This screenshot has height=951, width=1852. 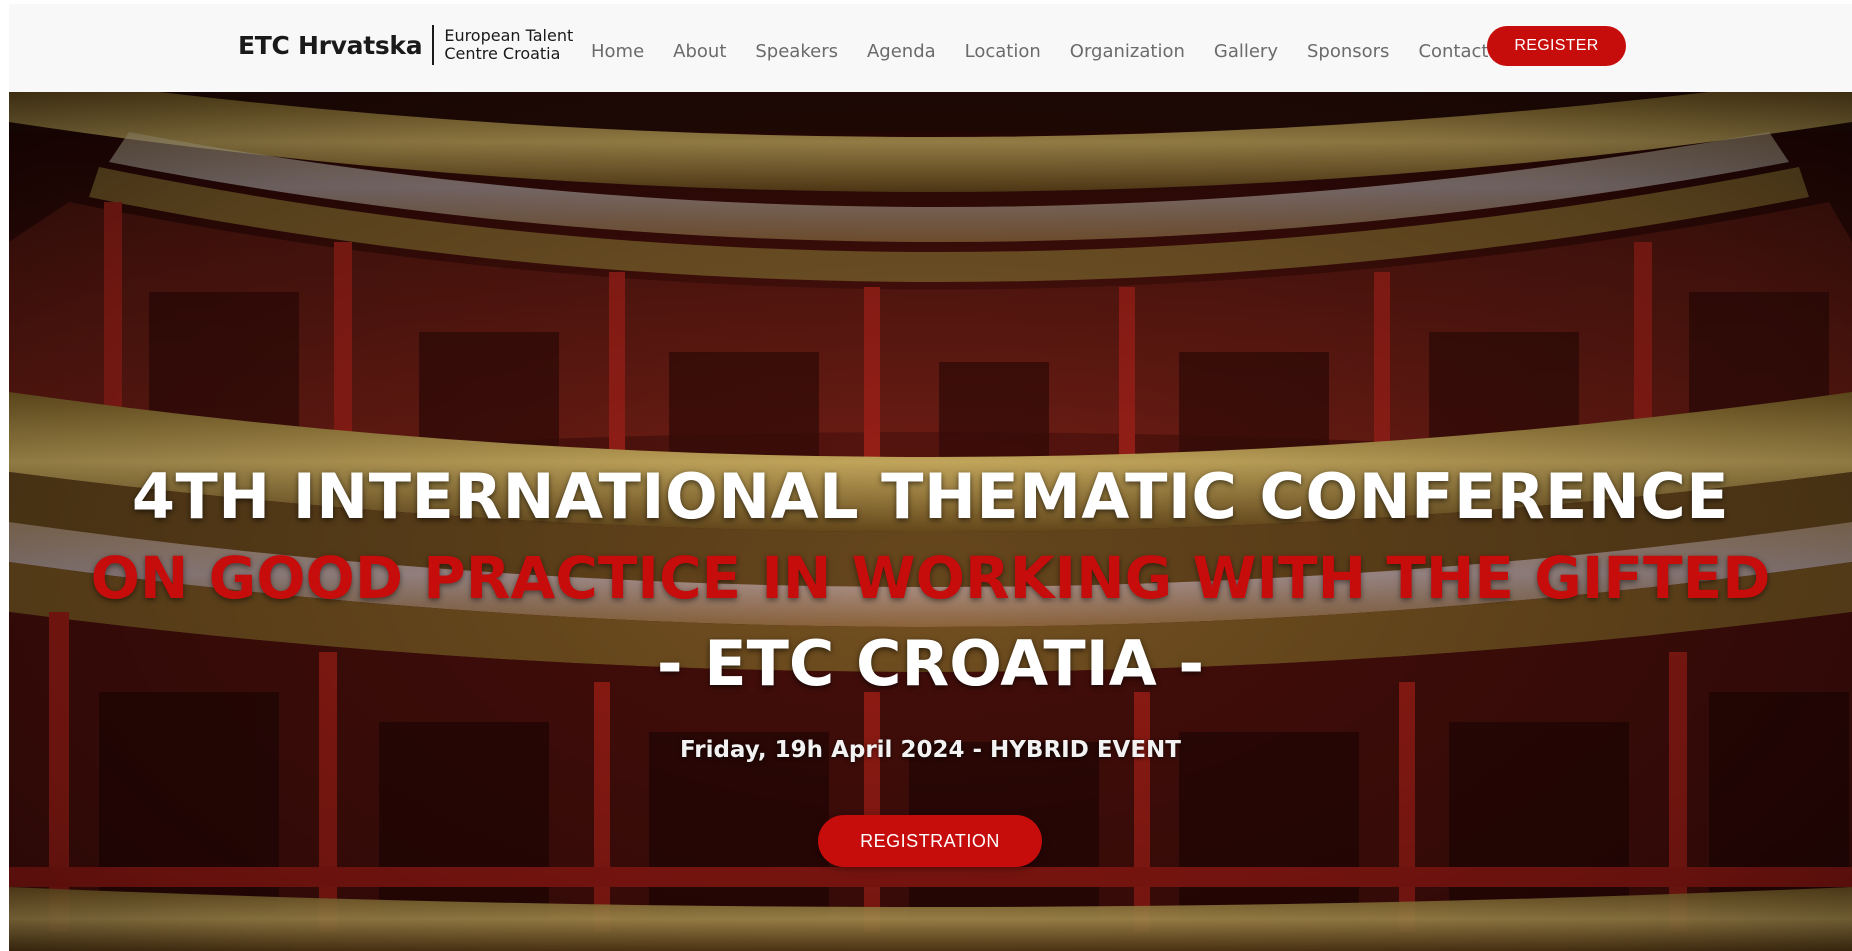 I want to click on nav-item-contact: Contact, so click(x=1453, y=51).